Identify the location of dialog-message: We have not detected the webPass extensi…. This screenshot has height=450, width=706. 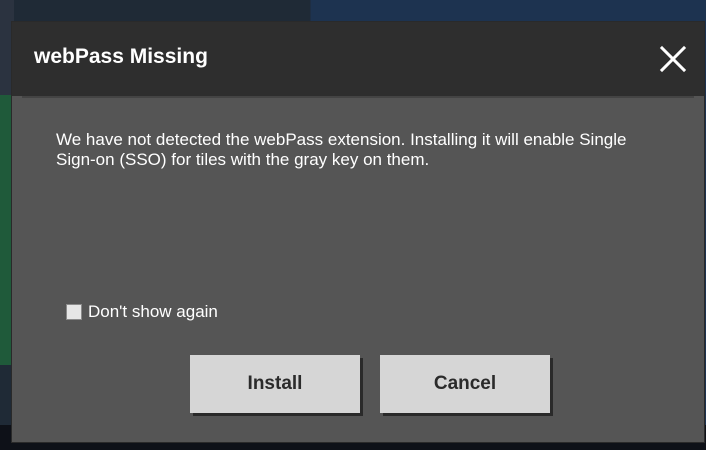
(341, 149).